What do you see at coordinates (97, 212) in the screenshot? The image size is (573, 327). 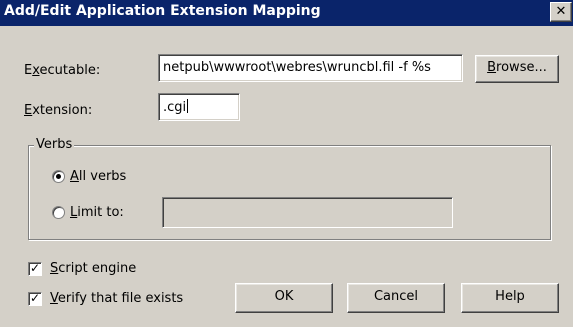 I see `limit-to-label: Limit to:` at bounding box center [97, 212].